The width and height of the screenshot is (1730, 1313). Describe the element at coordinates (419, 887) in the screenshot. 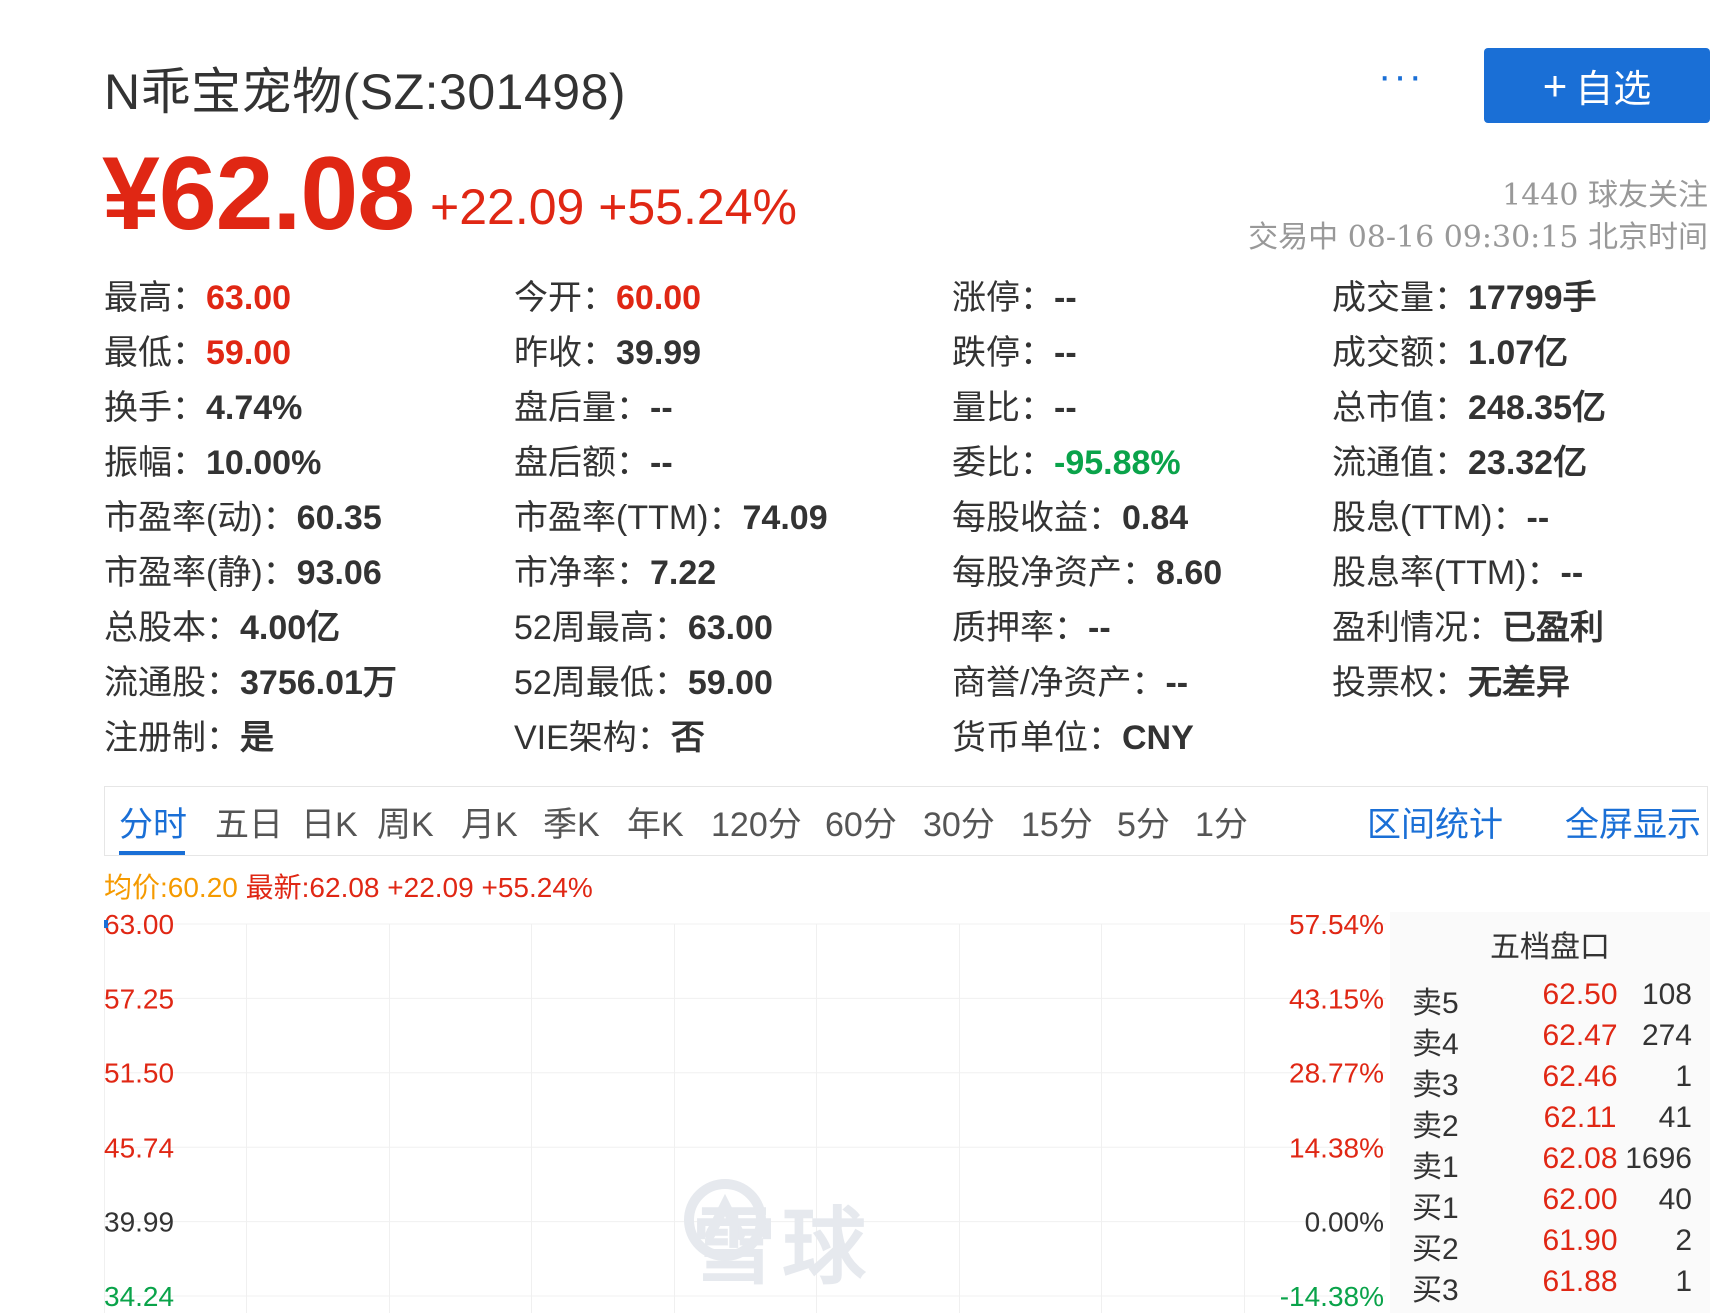

I see `latest-price: 最新:62.08 +22.09 +55.24%` at that location.